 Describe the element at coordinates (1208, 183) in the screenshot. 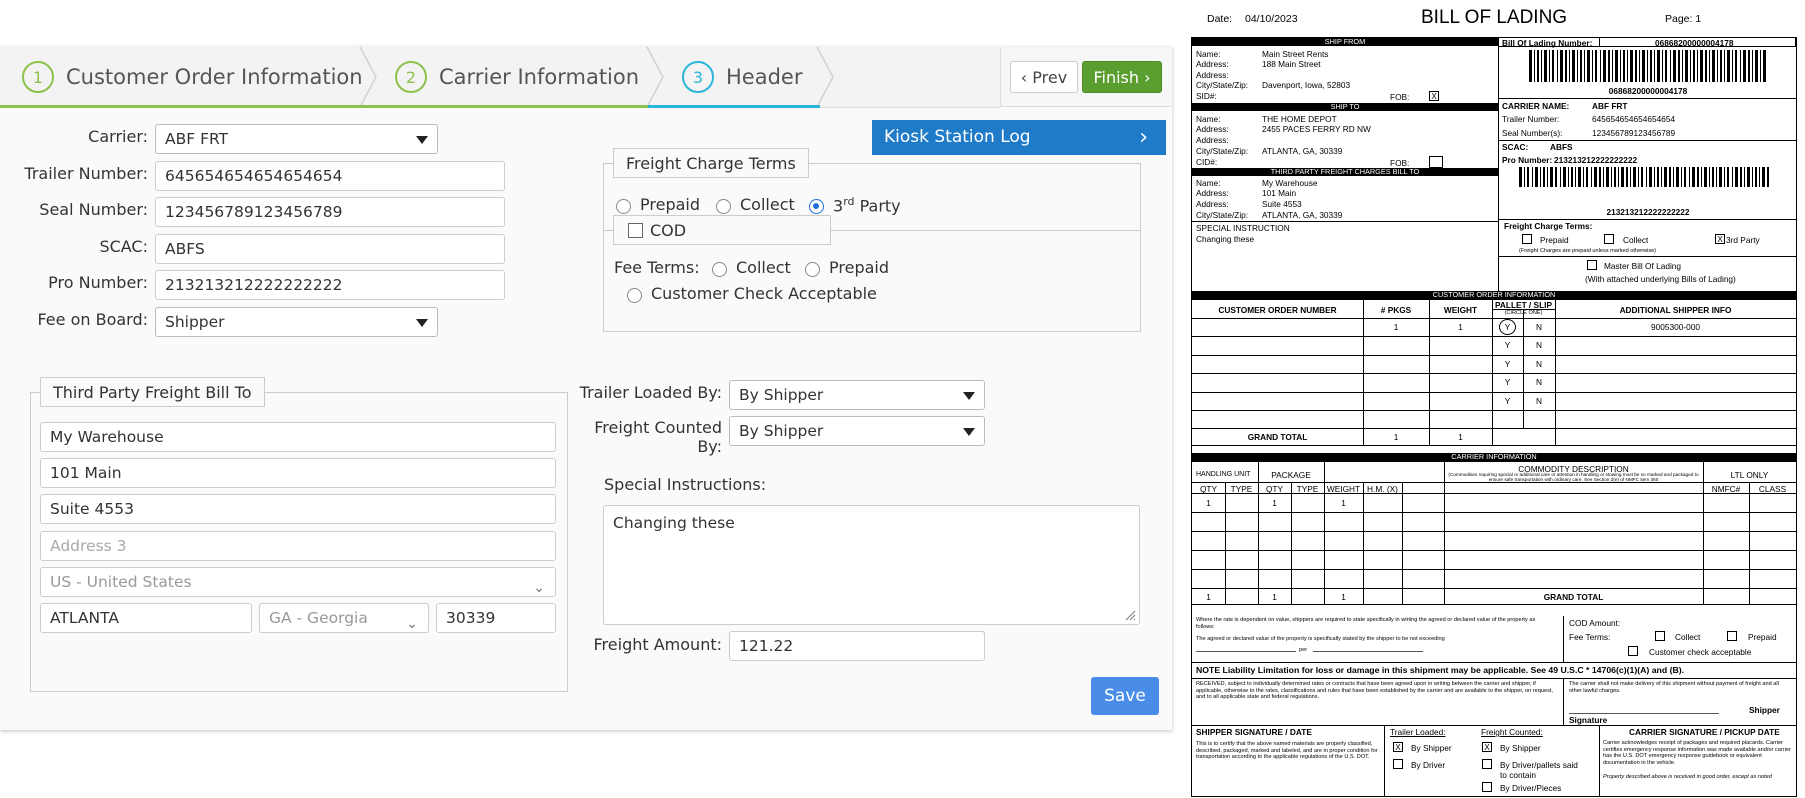

I see `tp-name-label: Name:` at that location.